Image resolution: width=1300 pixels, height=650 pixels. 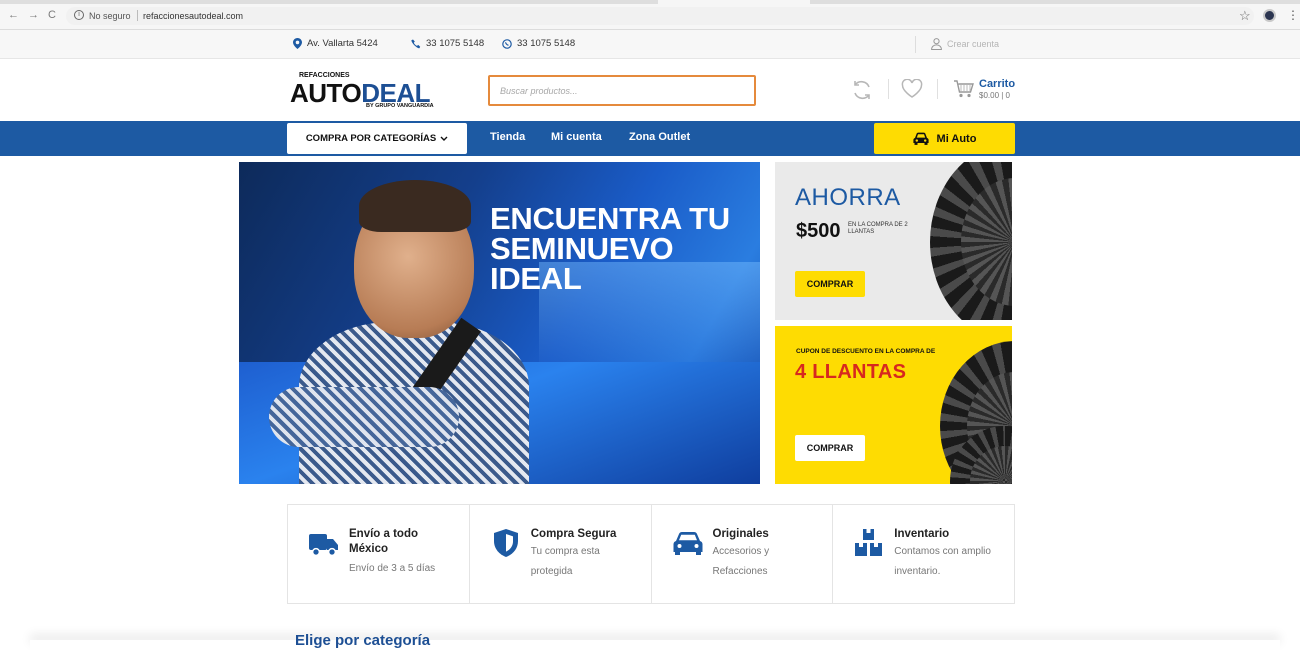 What do you see at coordinates (862, 90) in the screenshot?
I see `compare-icon` at bounding box center [862, 90].